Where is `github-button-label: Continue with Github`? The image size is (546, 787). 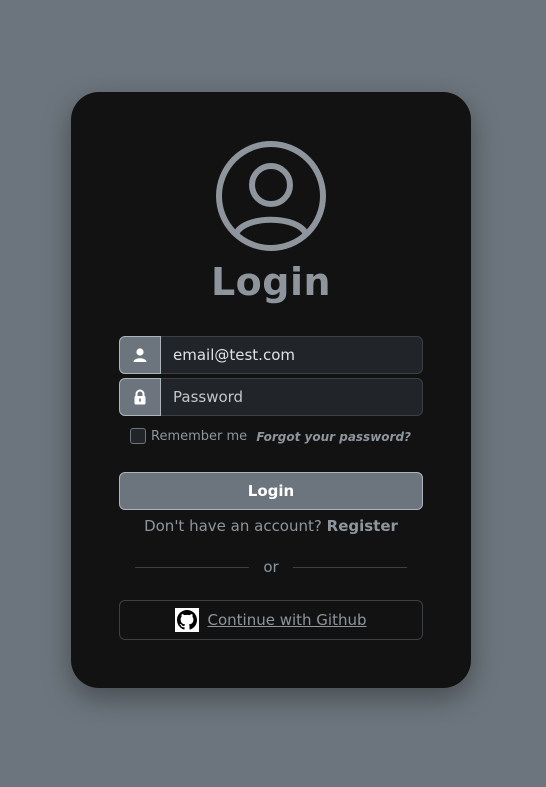
github-button-label: Continue with Github is located at coordinates (287, 620).